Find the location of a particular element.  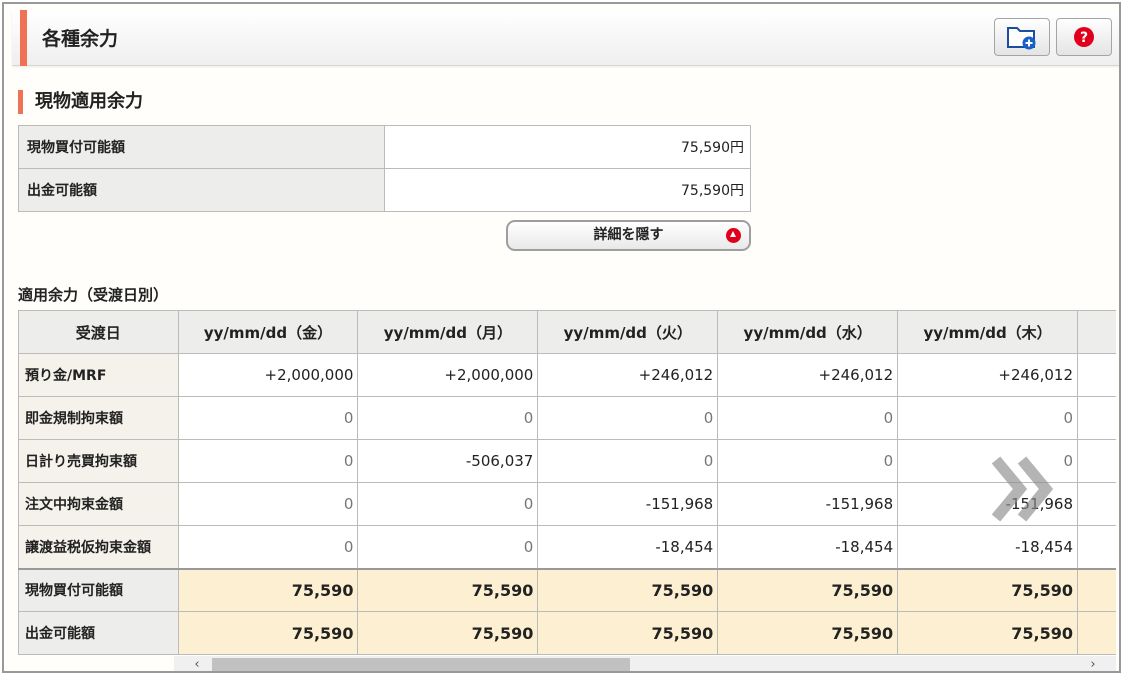

row-label: 譲渡益税仮拘束金額 is located at coordinates (98, 547).